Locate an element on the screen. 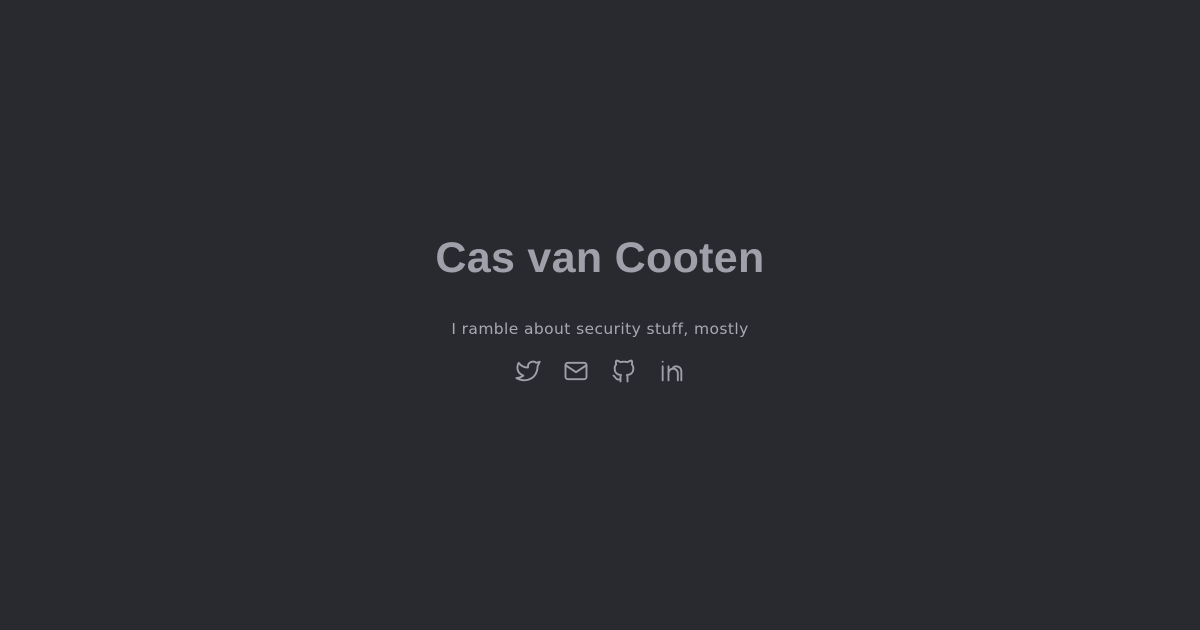  linkedin-link is located at coordinates (672, 371).